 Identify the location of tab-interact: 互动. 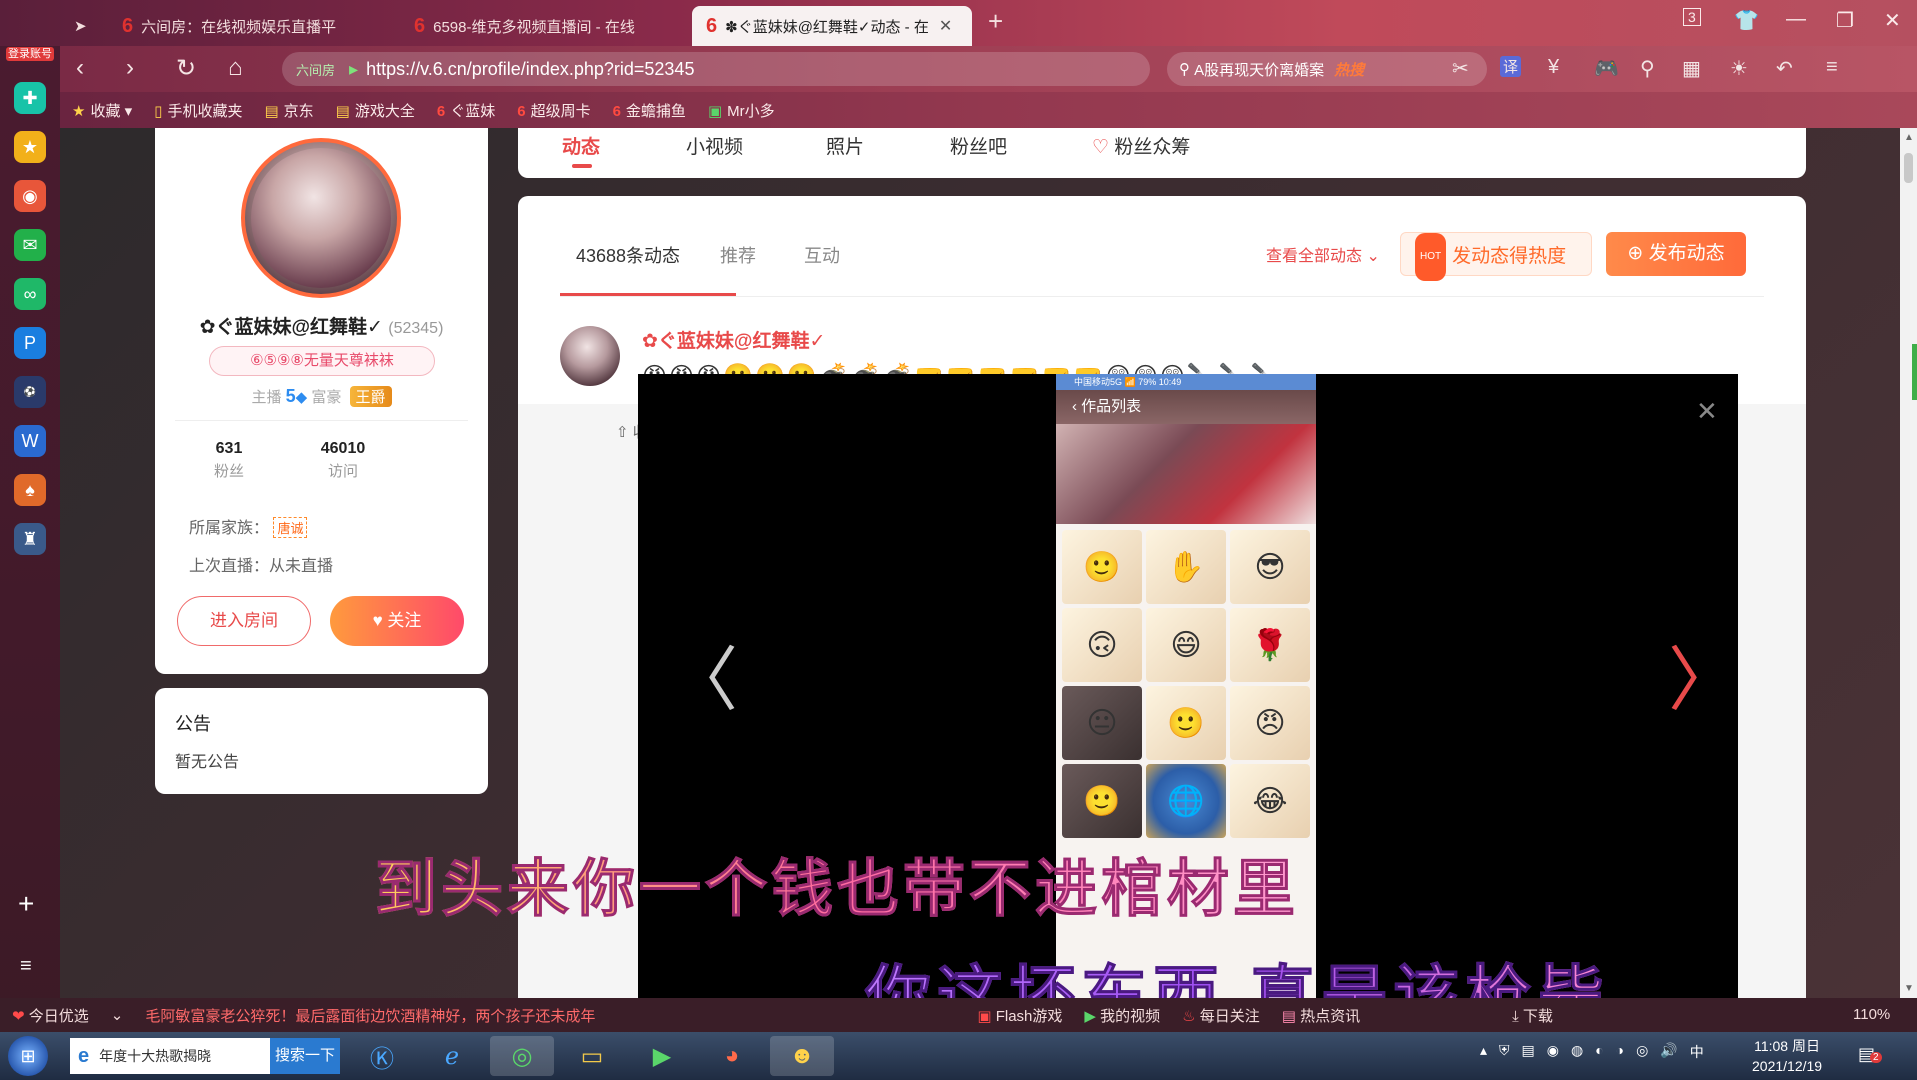
(822, 255).